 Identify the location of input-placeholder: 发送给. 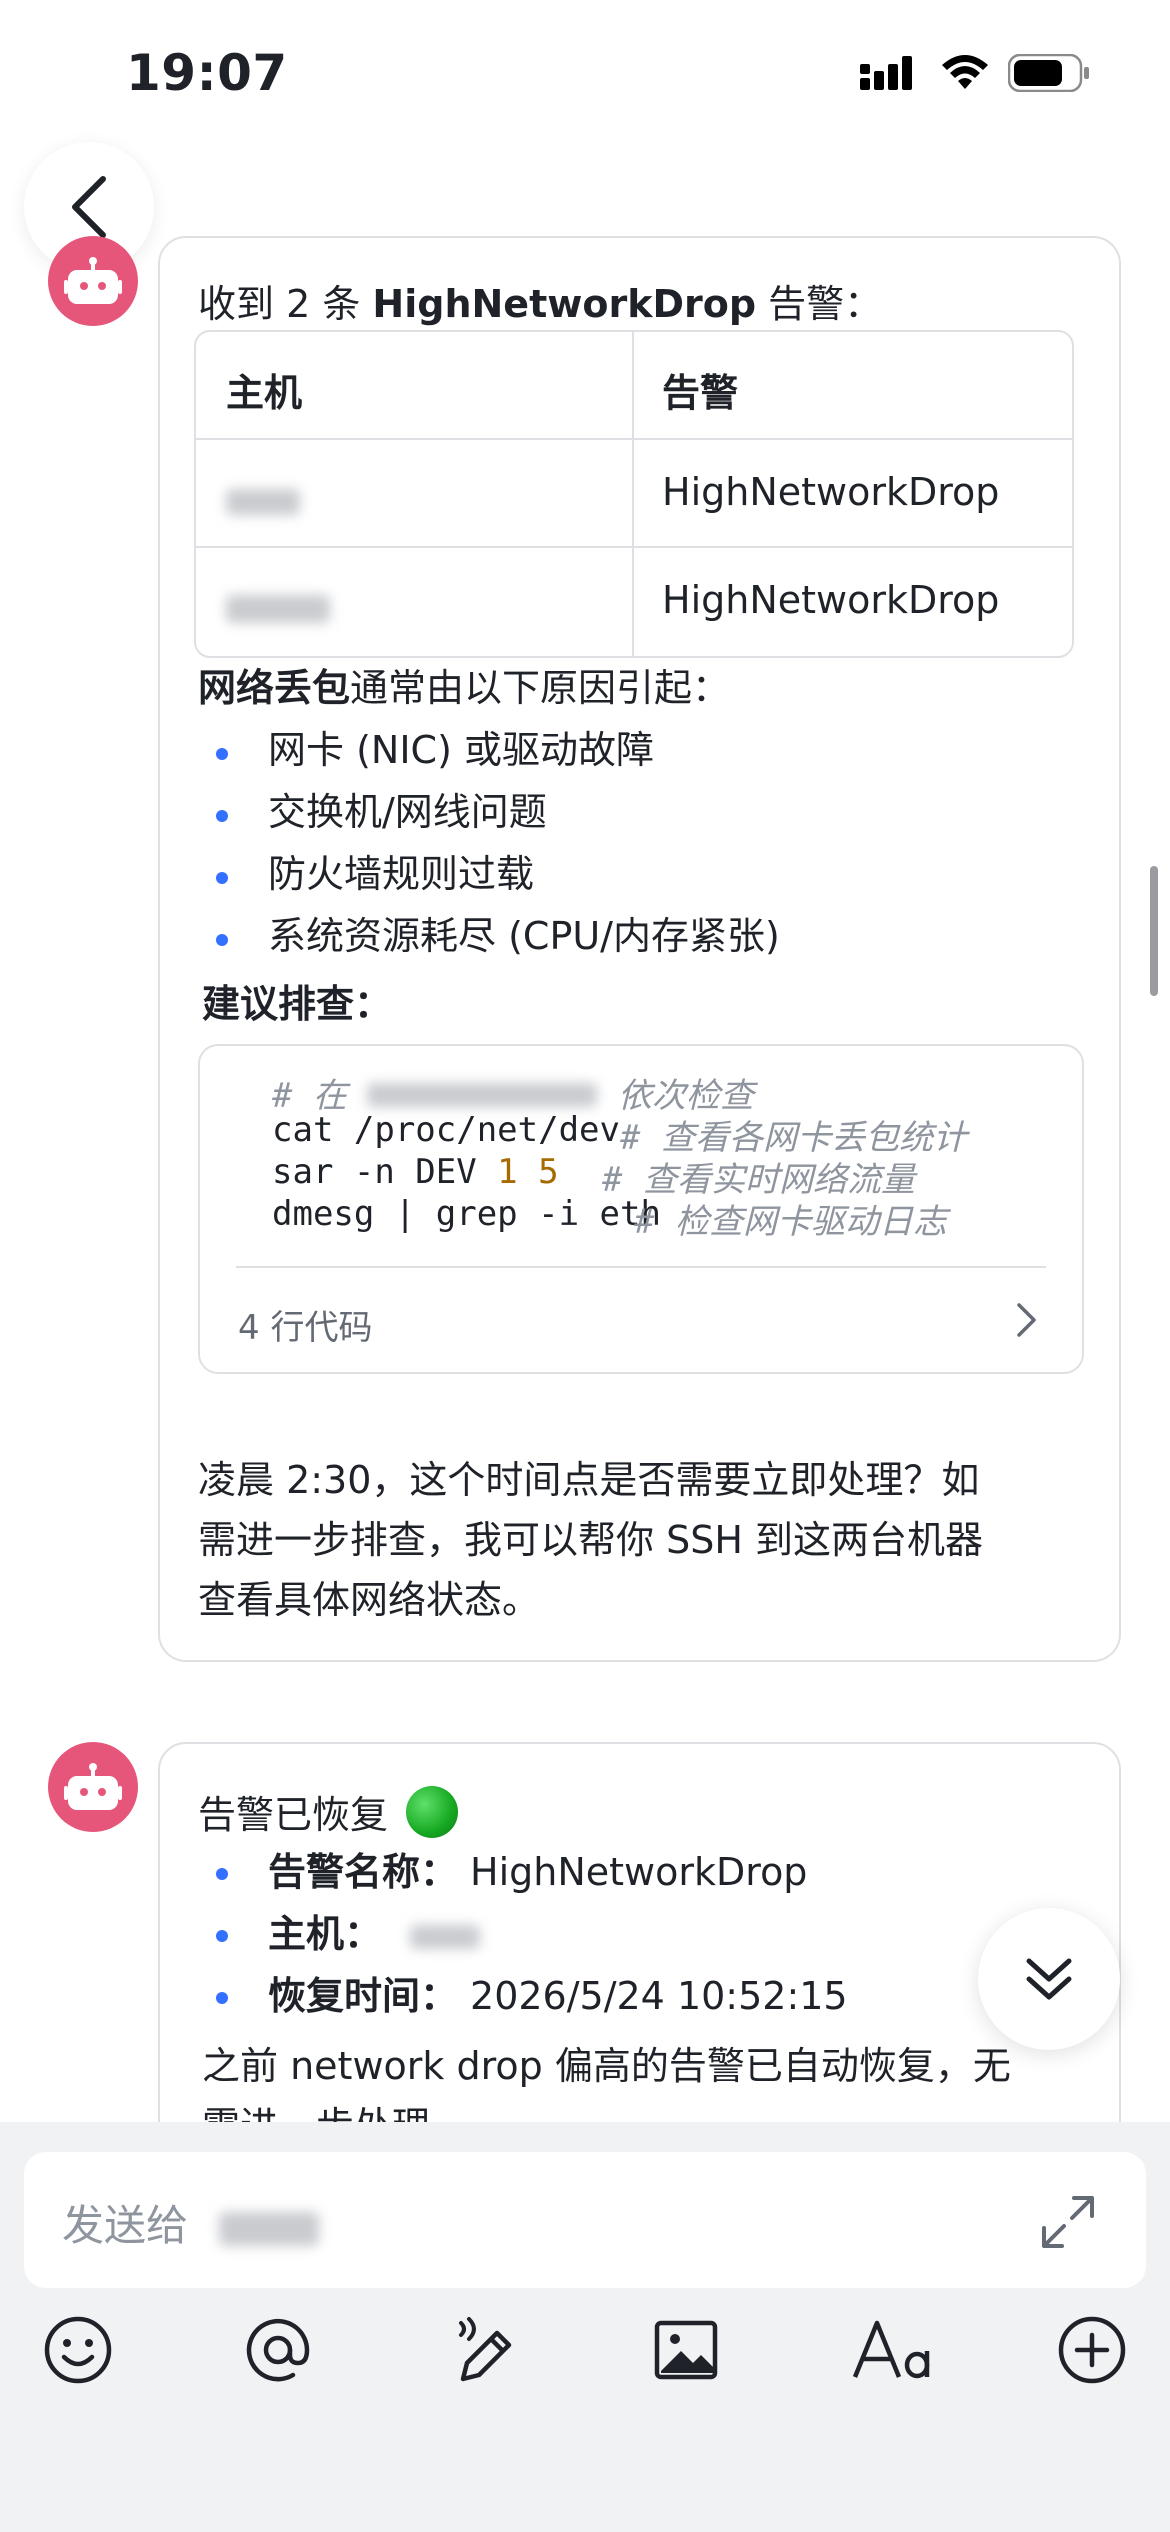
(191, 2222).